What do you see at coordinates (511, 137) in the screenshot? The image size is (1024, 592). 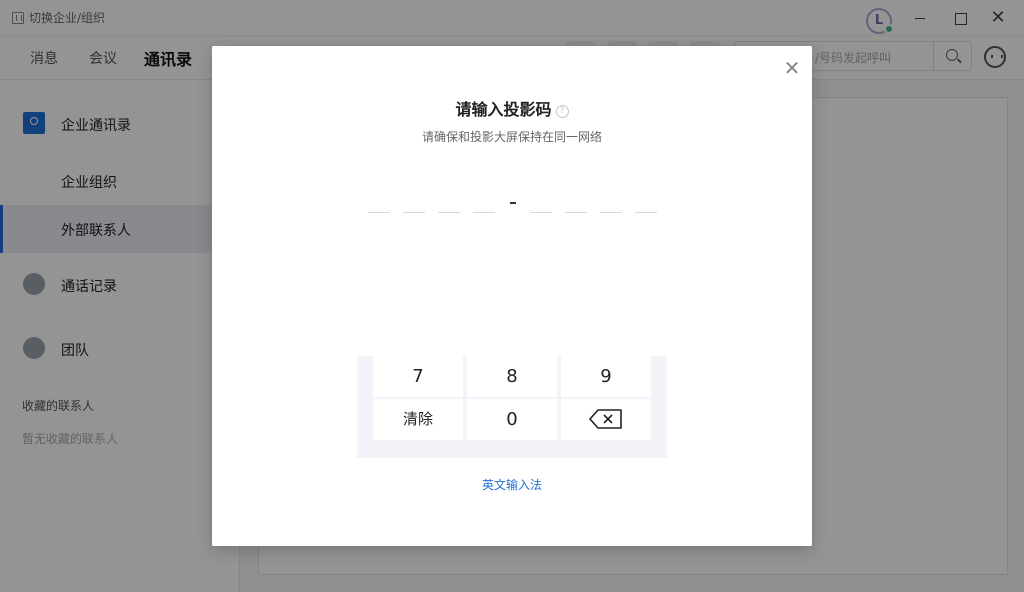 I see `dialog-subtitle: 请确保和投影大屏保持在同一网络` at bounding box center [511, 137].